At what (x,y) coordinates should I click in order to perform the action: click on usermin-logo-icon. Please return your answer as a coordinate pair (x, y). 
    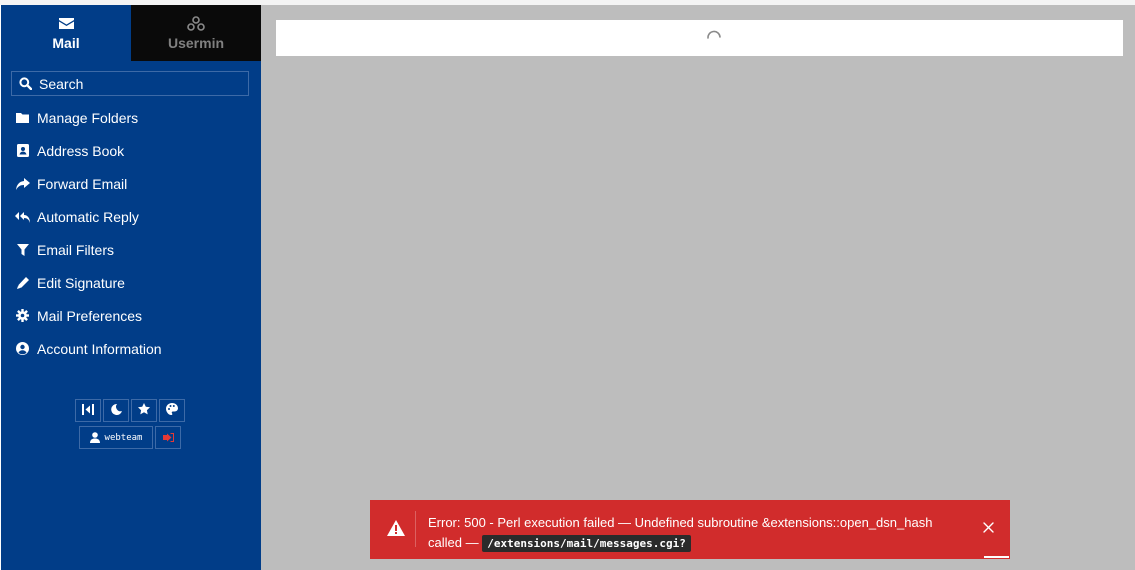
    Looking at the image, I should click on (196, 23).